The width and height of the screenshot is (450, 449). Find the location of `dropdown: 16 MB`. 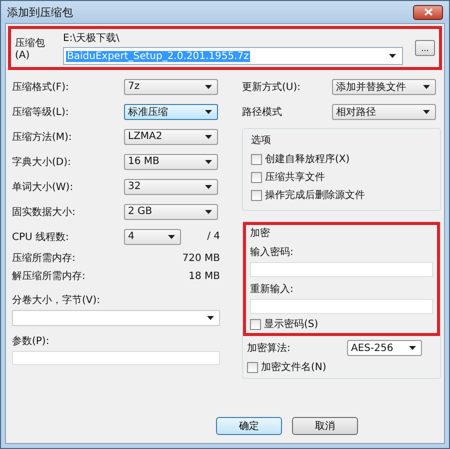

dropdown: 16 MB is located at coordinates (171, 162).